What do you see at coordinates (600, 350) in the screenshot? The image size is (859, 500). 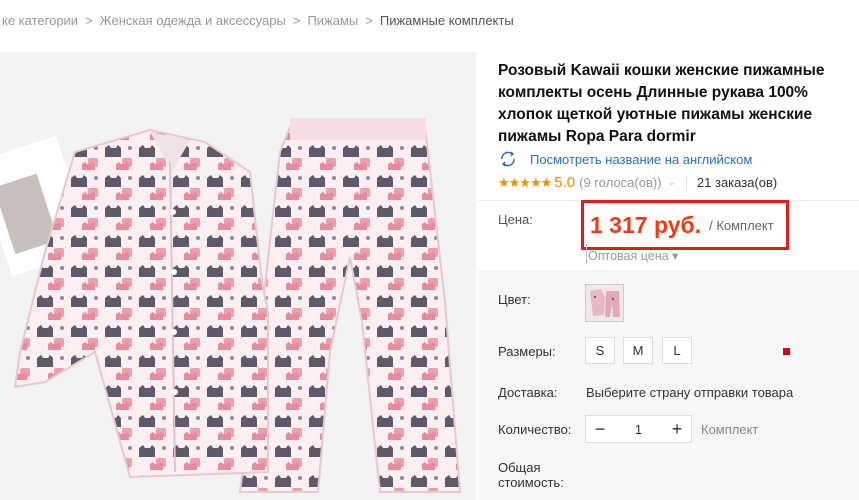 I see `size-option-s: S` at bounding box center [600, 350].